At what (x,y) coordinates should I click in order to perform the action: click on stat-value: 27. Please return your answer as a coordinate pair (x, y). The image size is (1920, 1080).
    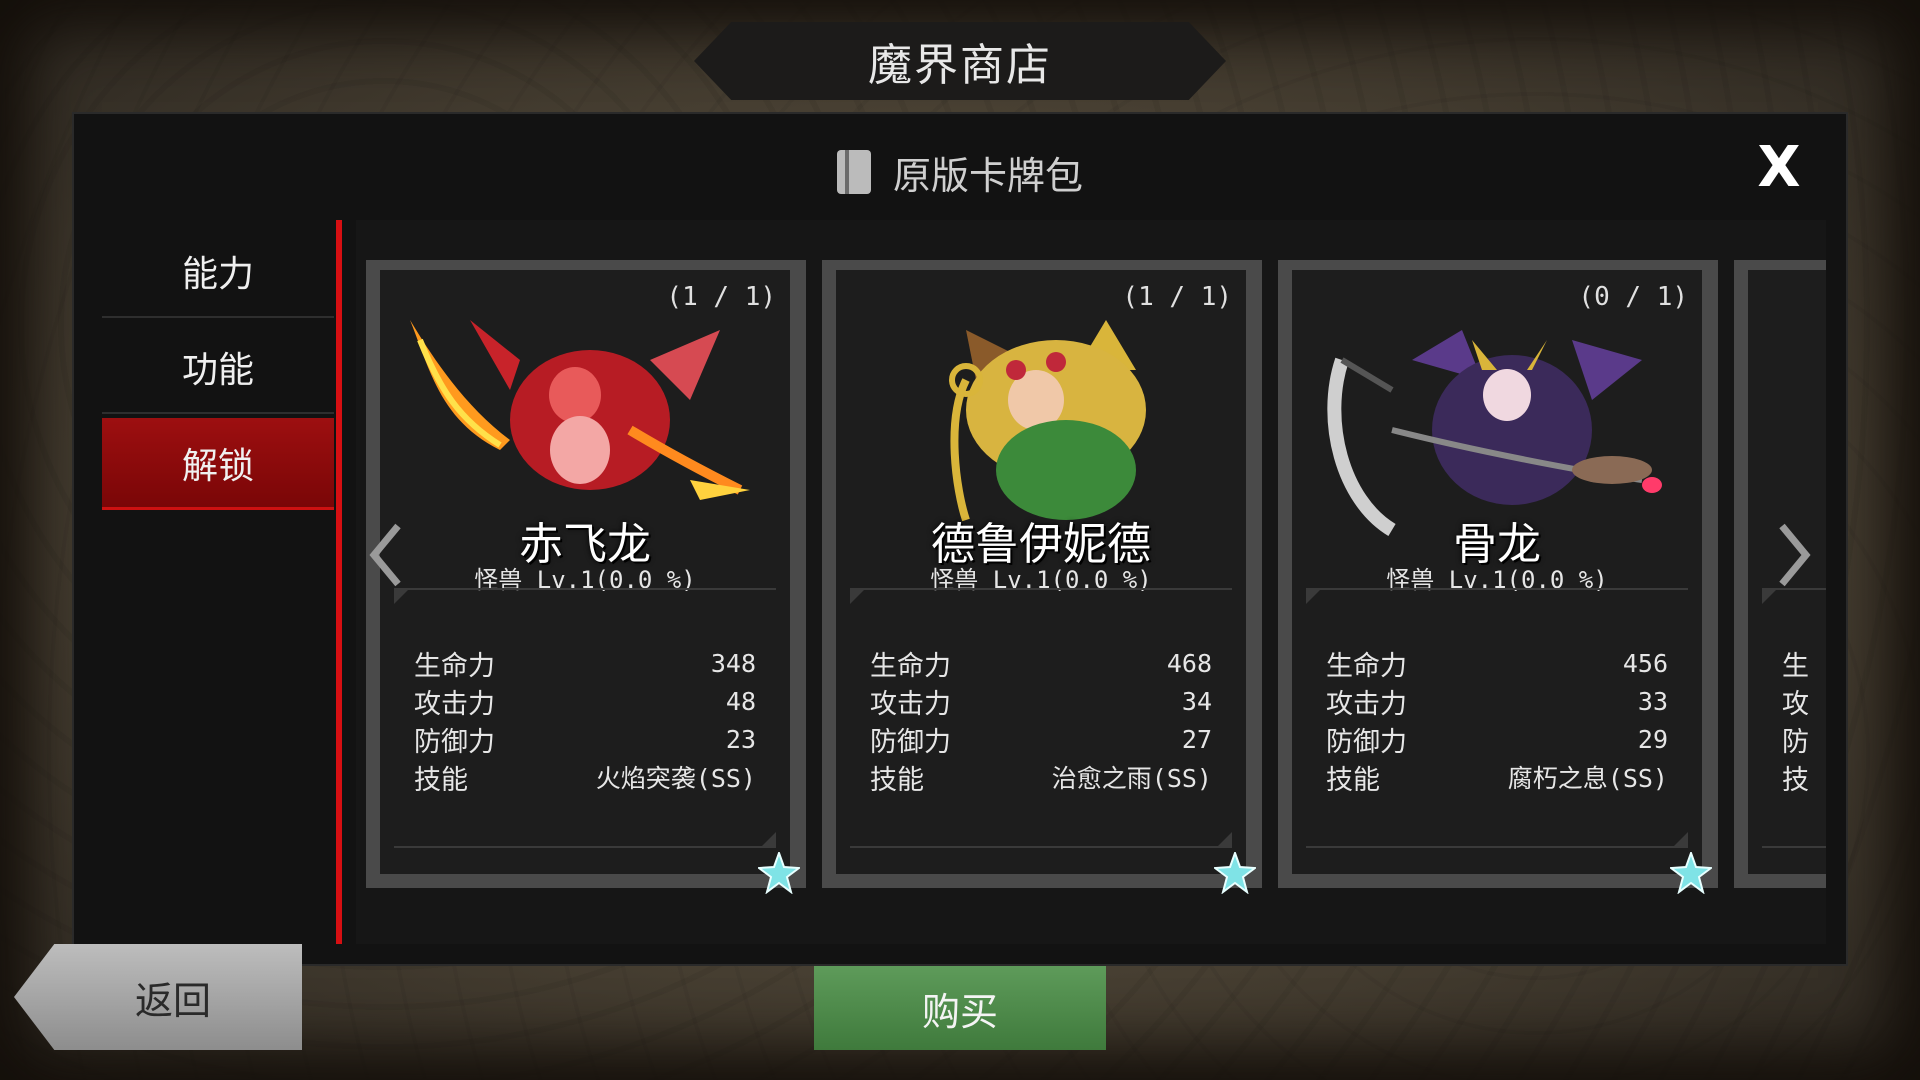
    Looking at the image, I should click on (1196, 739).